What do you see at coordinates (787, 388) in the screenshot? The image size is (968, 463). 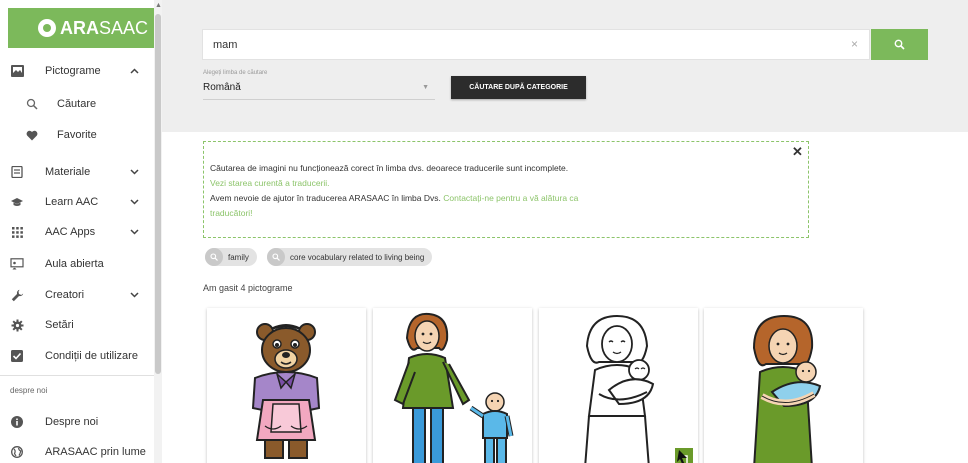 I see `mother-holding-baby-pictogram` at bounding box center [787, 388].